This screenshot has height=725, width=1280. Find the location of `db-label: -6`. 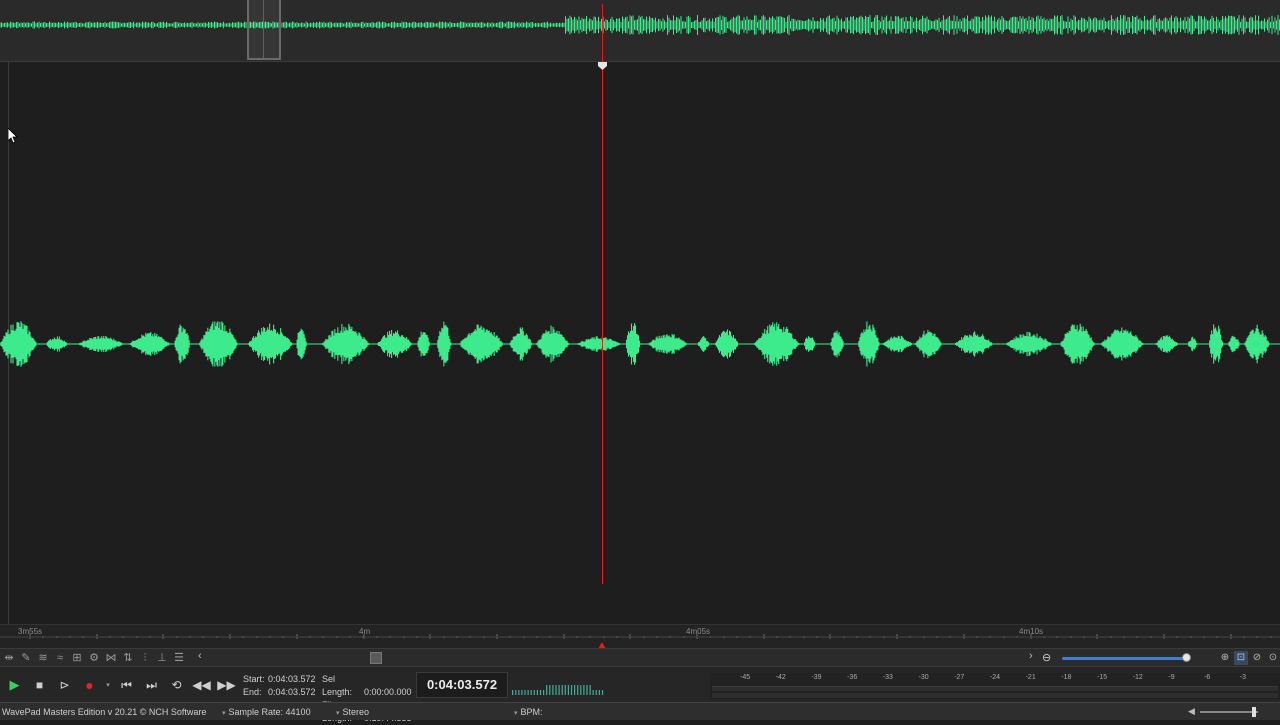

db-label: -6 is located at coordinates (1207, 677).